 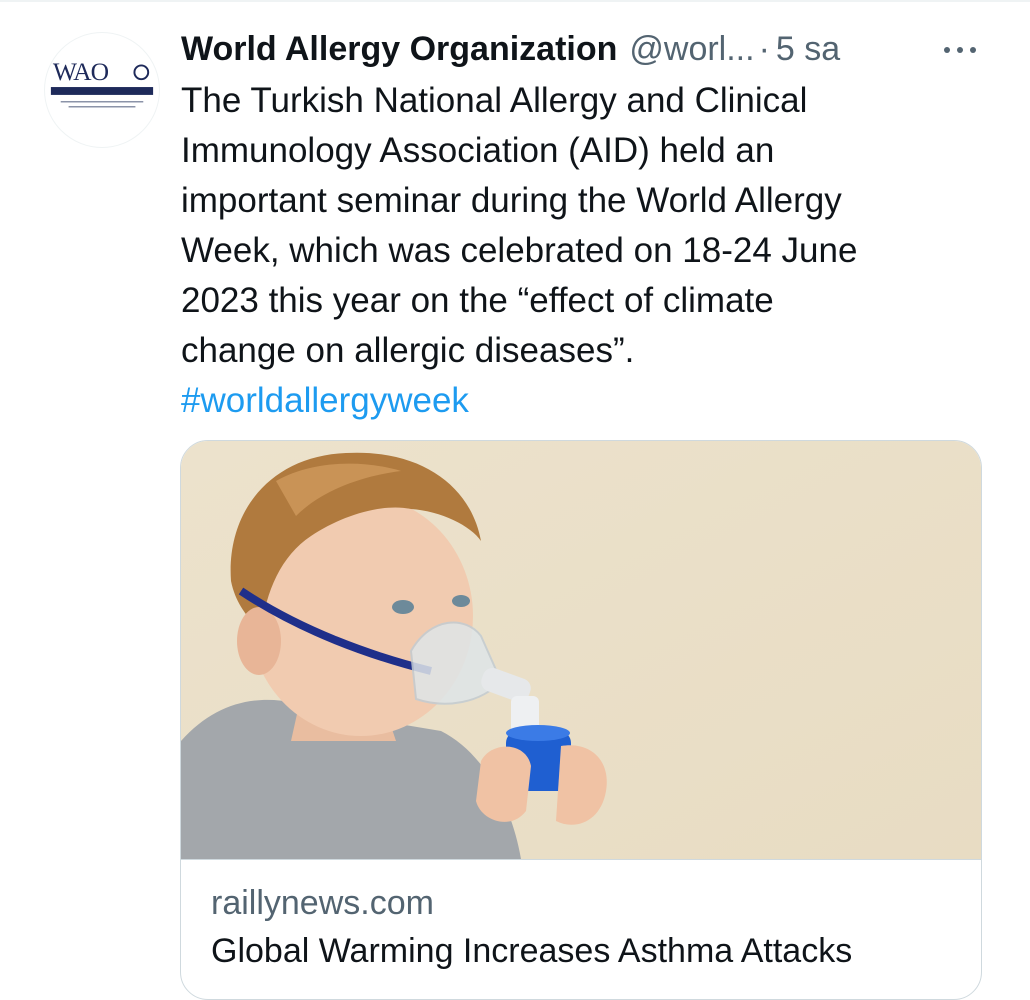 I want to click on more-horizontal-icon, so click(x=960, y=50).